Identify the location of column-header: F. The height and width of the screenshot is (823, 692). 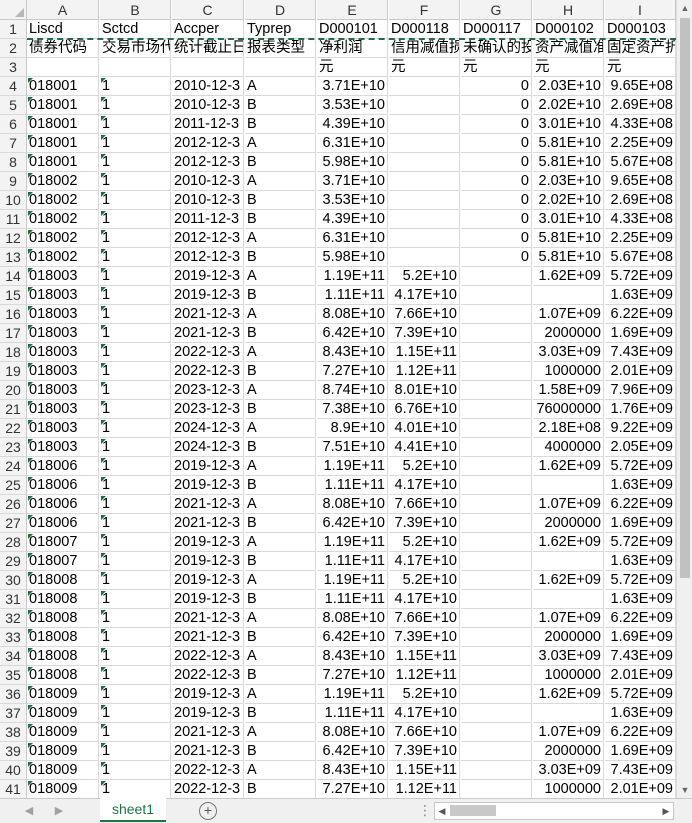
(424, 10).